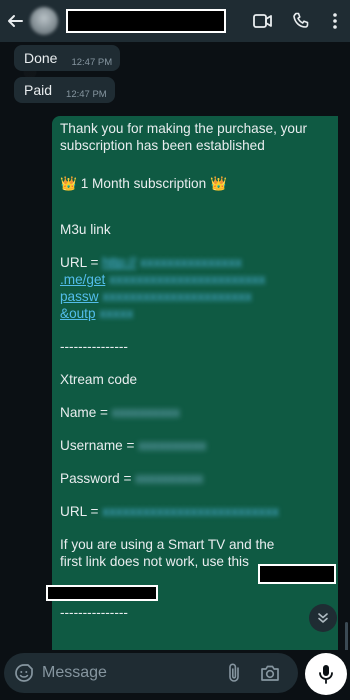  Describe the element at coordinates (146, 21) in the screenshot. I see `contact-name-redacted` at that location.